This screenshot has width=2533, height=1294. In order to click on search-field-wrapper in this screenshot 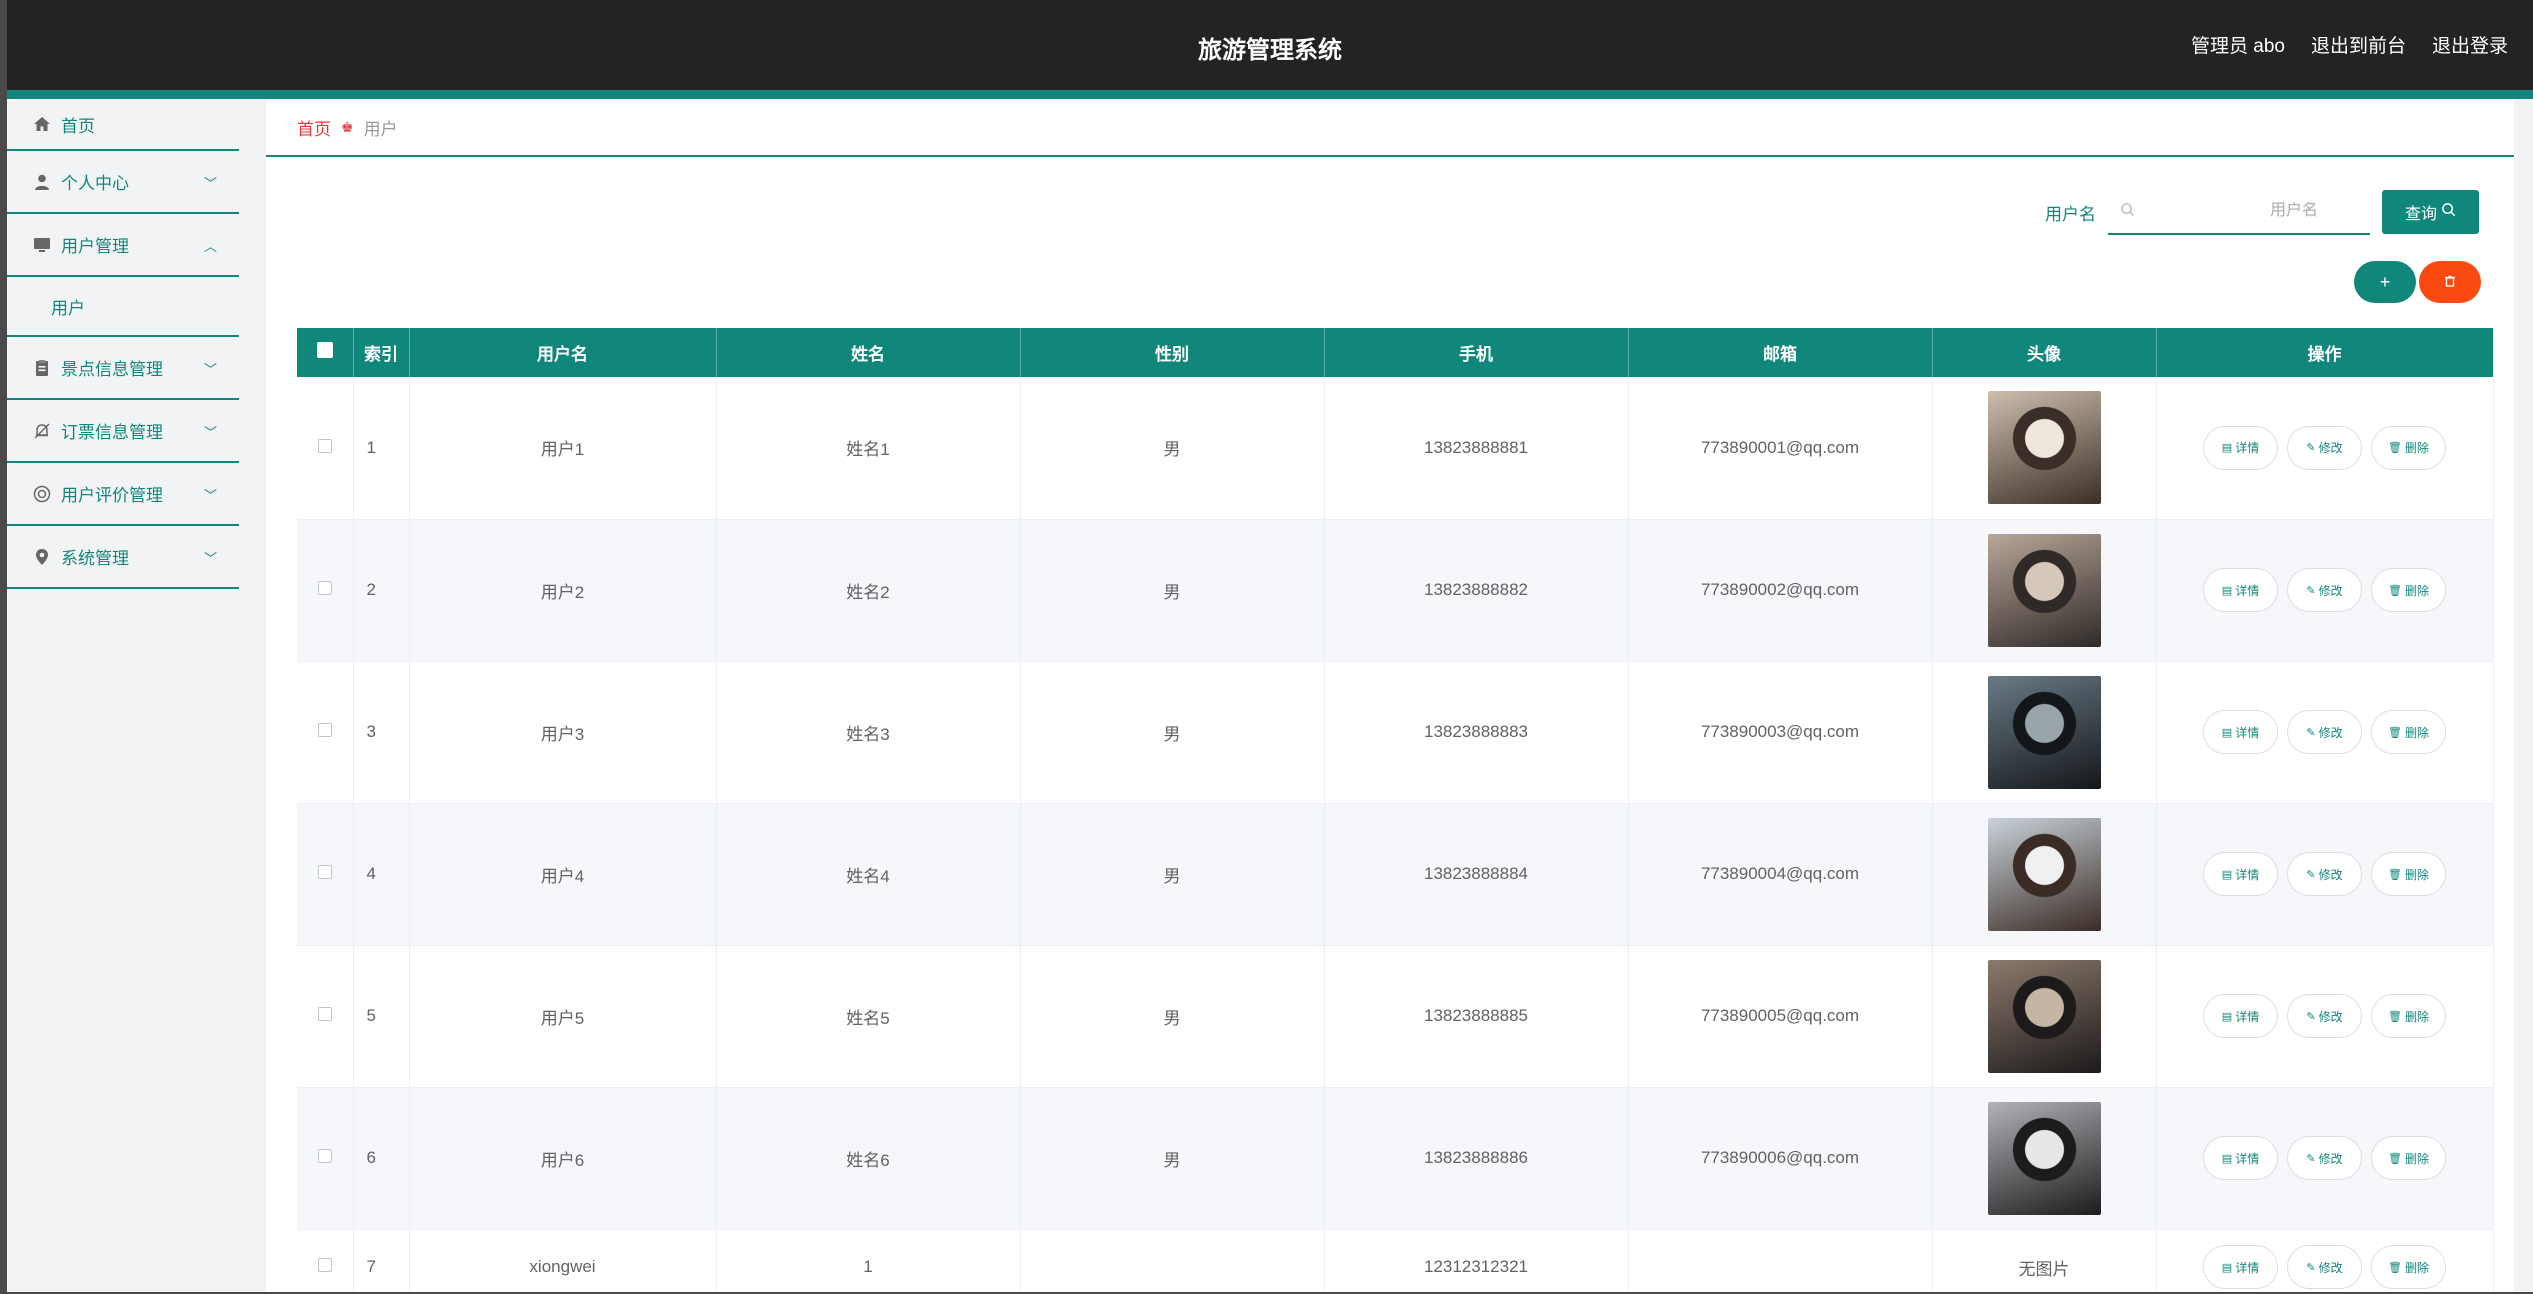, I will do `click(2239, 212)`.